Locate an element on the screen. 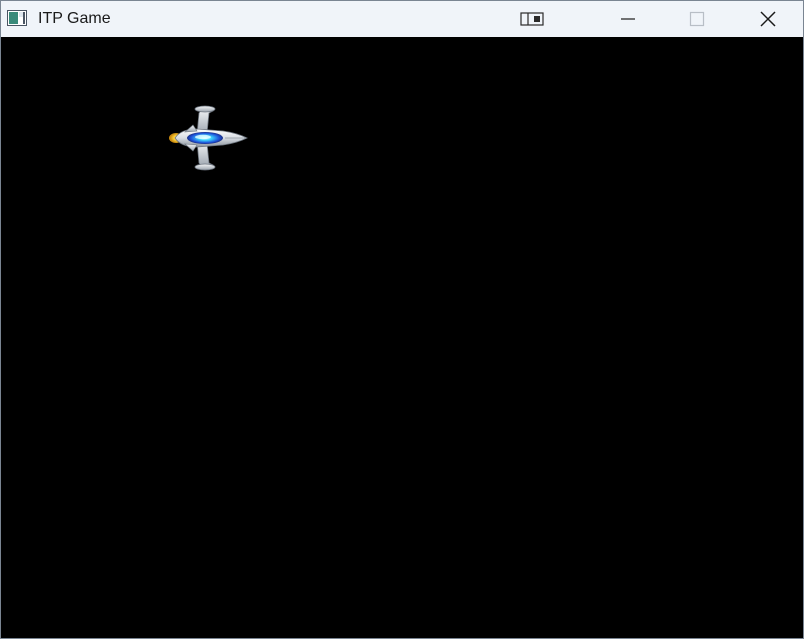 This screenshot has height=639, width=804. snap-layout-button is located at coordinates (532, 19).